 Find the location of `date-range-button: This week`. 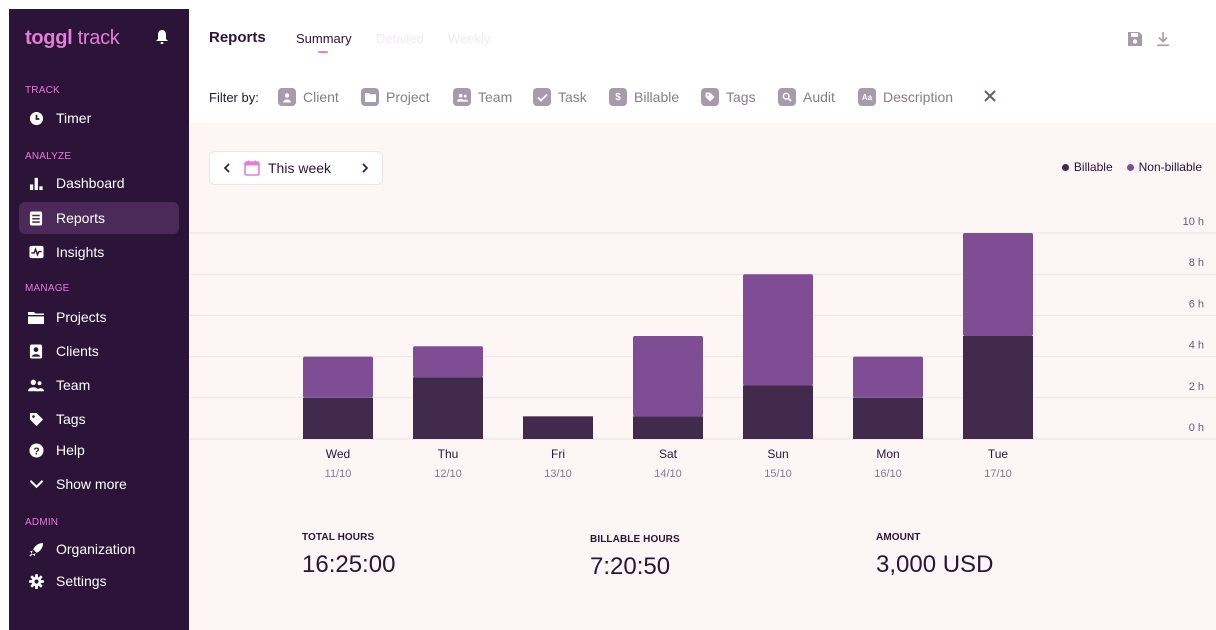

date-range-button: This week is located at coordinates (296, 168).